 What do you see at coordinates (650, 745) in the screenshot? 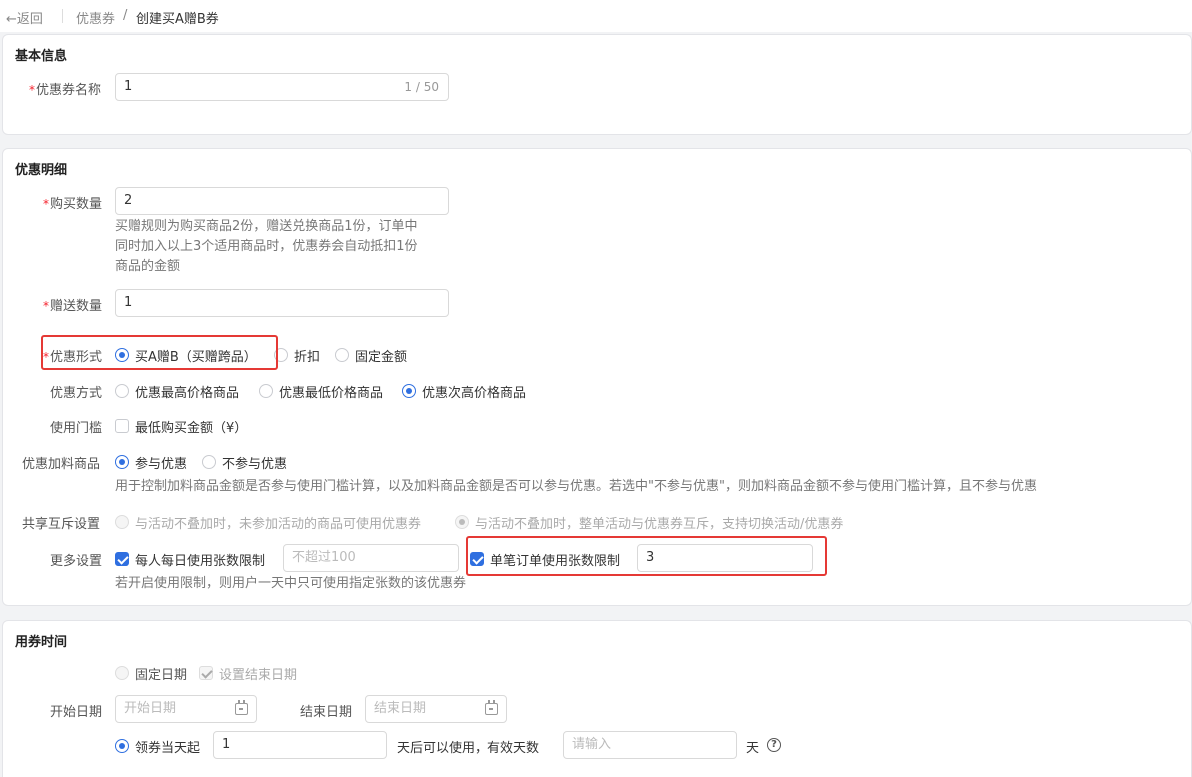
I see `valid-days-input: 请输入` at bounding box center [650, 745].